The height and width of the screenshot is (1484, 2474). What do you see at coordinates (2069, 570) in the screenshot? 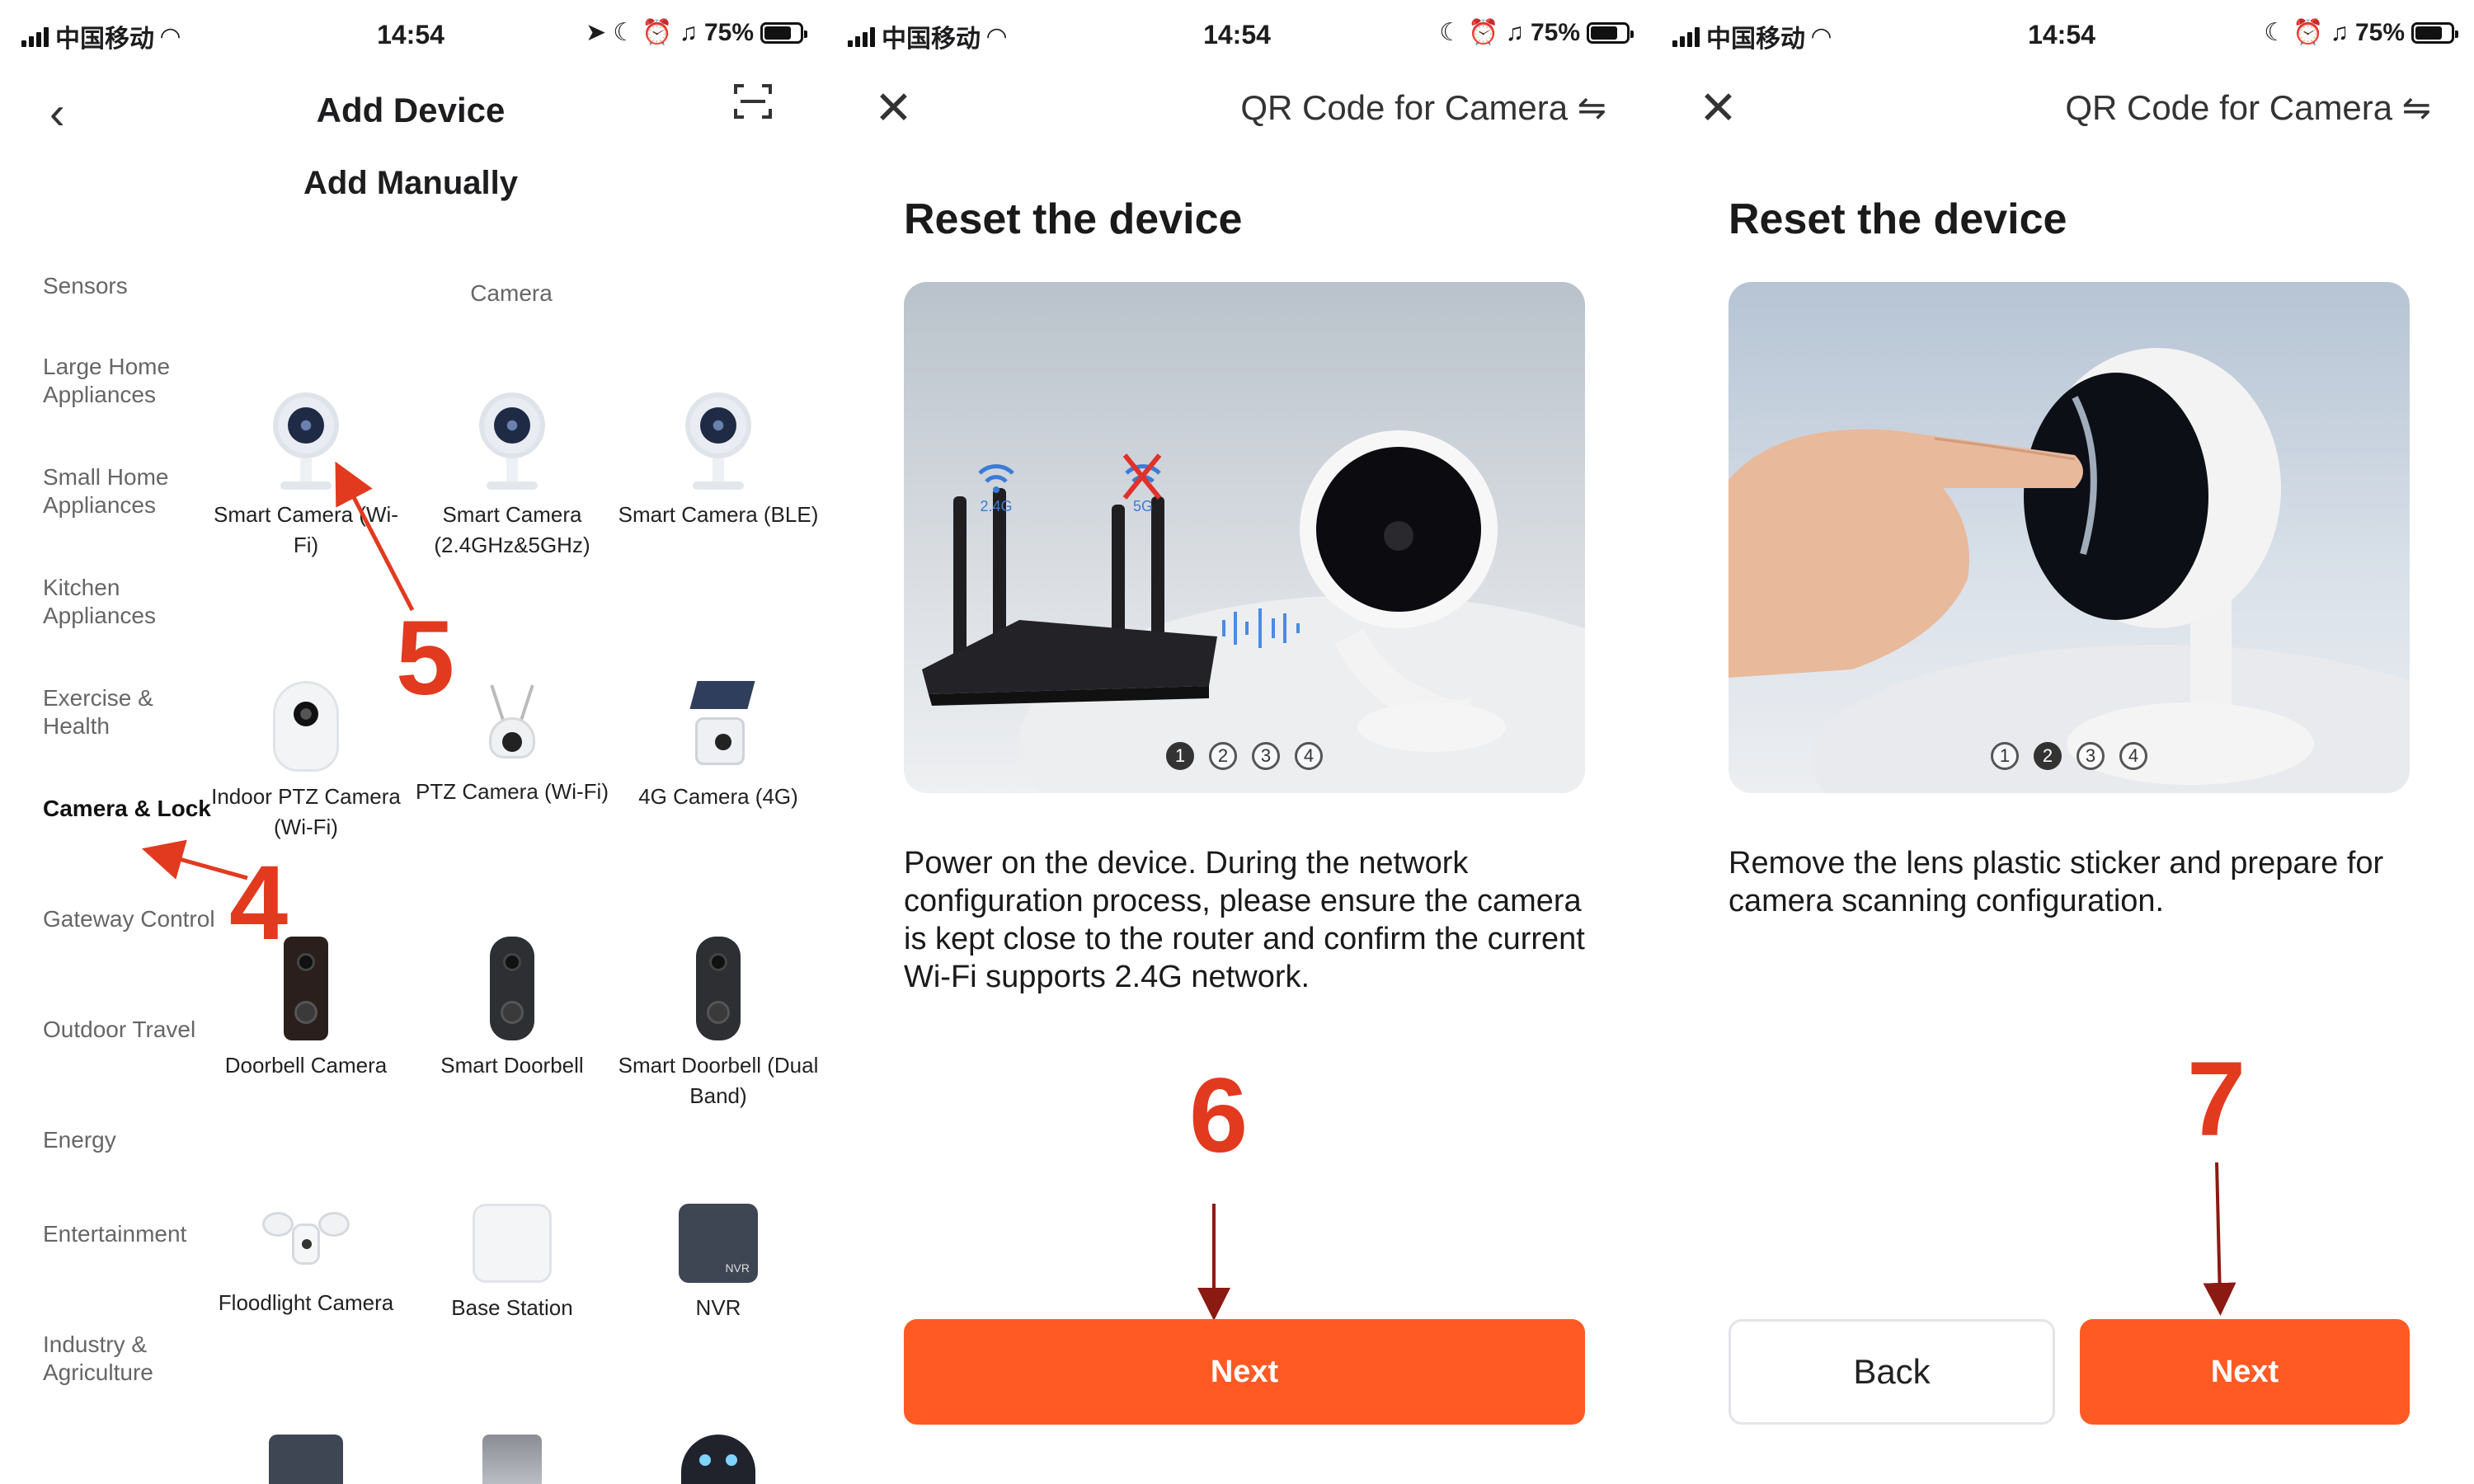
I see `remove-sticker-image` at bounding box center [2069, 570].